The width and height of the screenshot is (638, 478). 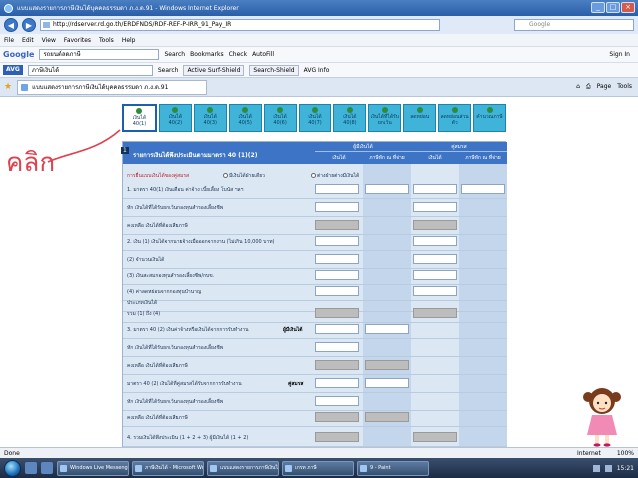 What do you see at coordinates (47, 468) in the screenshot?
I see `quicklaunch-ie-icon` at bounding box center [47, 468].